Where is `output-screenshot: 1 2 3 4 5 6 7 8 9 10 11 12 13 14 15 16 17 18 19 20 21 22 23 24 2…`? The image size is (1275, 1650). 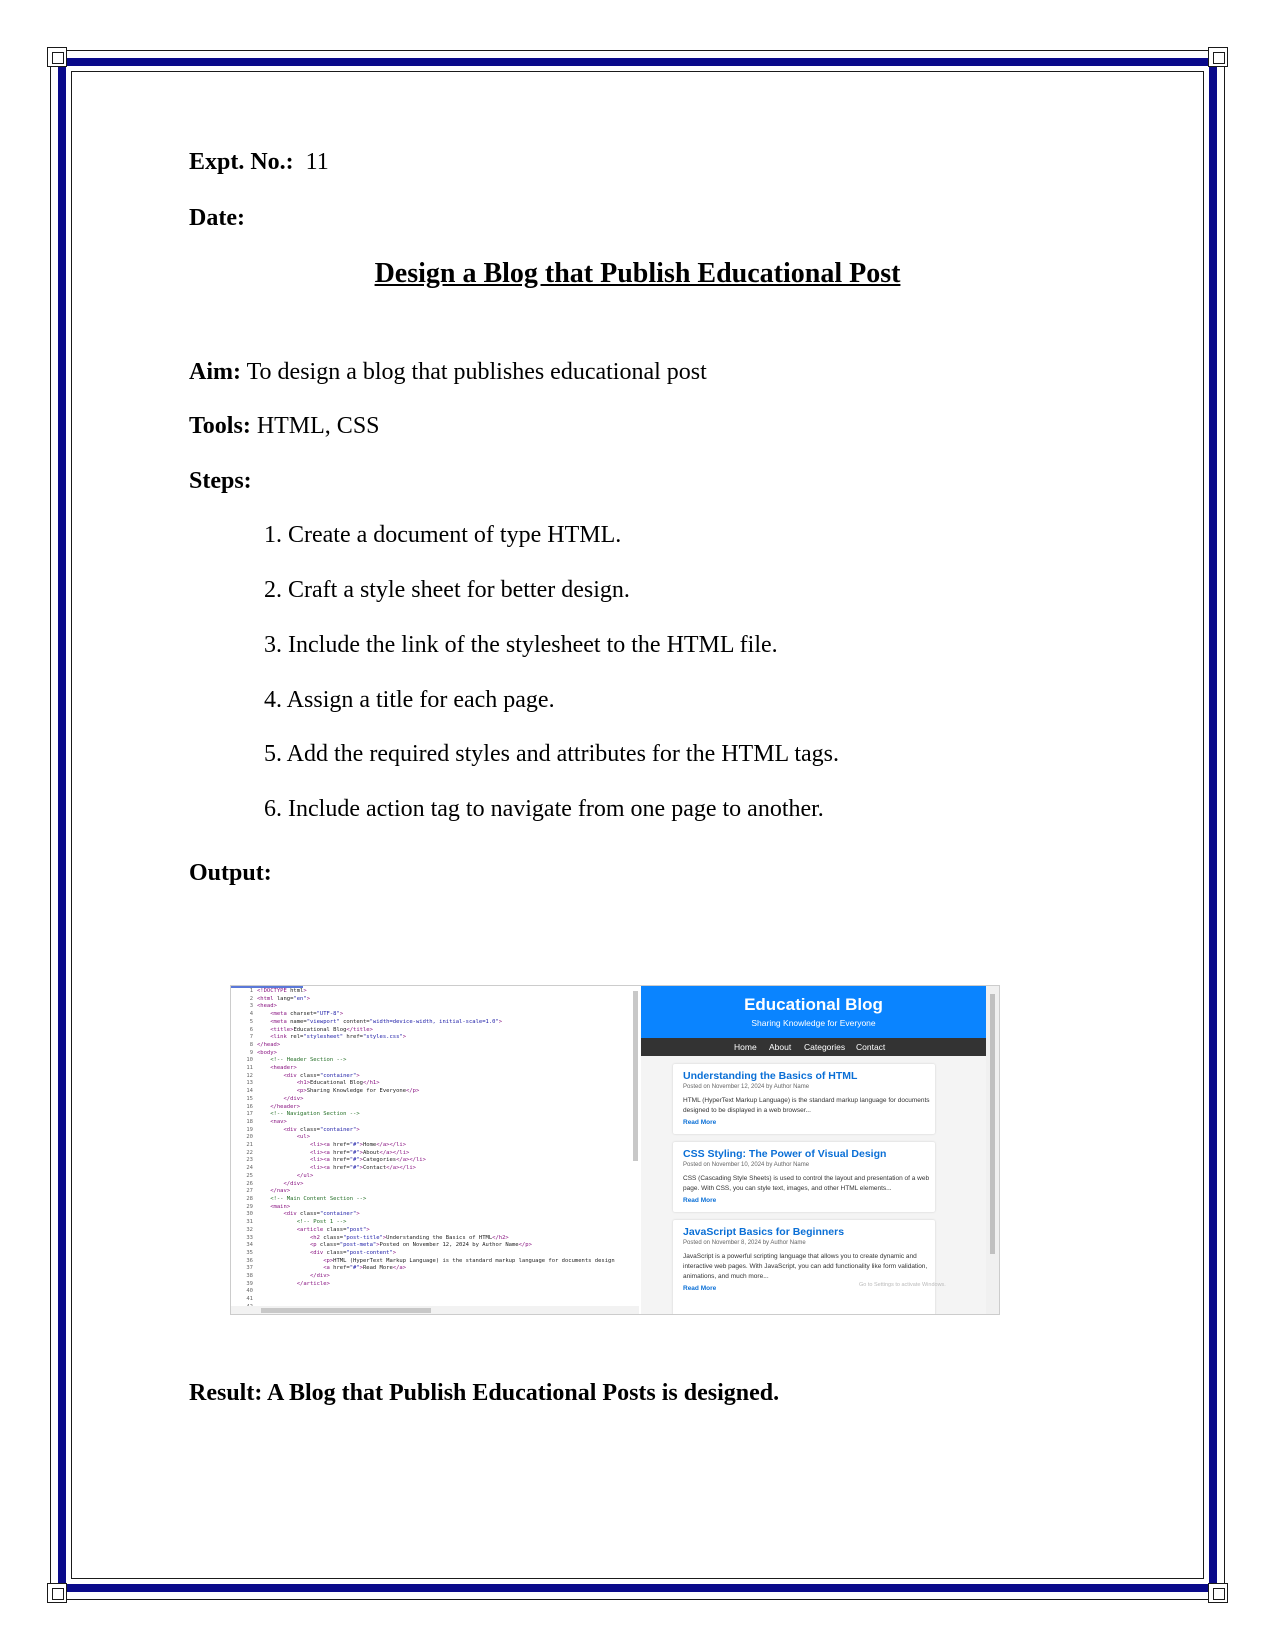 output-screenshot: 1 2 3 4 5 6 7 8 9 10 11 12 13 14 15 16 17 18 19 20 21 22 23 24 2… is located at coordinates (615, 1150).